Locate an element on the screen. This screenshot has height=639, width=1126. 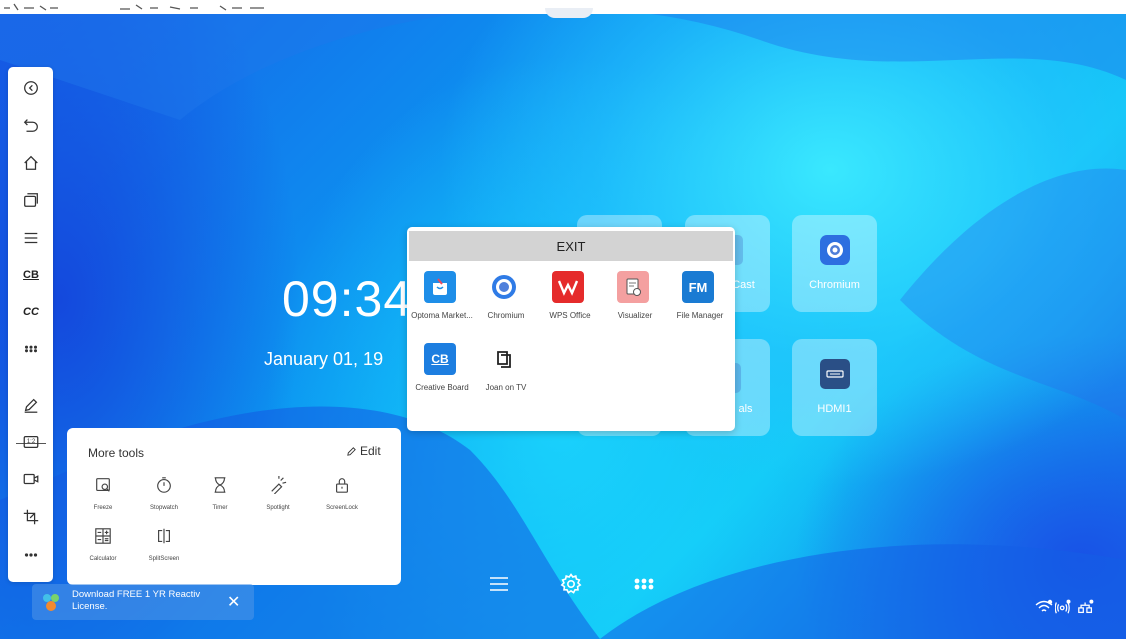
tool-calculator: Calculator is located at coordinates (103, 547).